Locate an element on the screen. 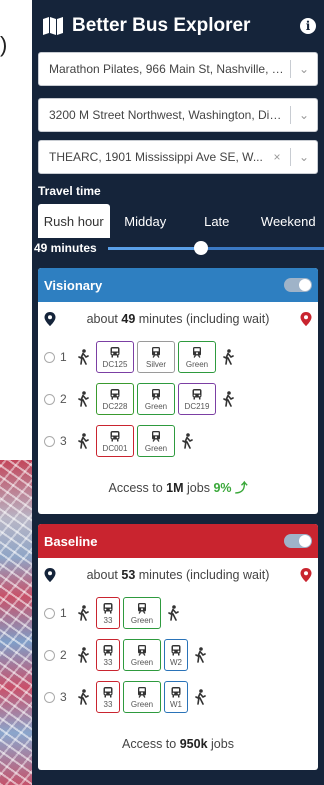 The width and height of the screenshot is (324, 785). route-leg-name: Silver is located at coordinates (155, 364).